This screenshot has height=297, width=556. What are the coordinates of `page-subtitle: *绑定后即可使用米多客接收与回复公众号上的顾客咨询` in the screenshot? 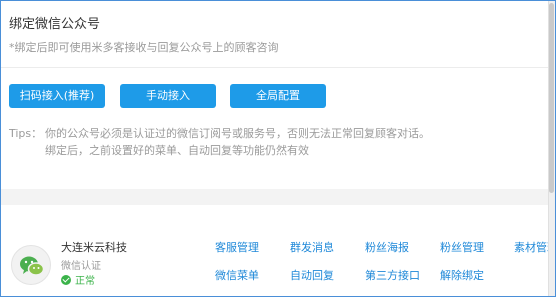 It's located at (144, 47).